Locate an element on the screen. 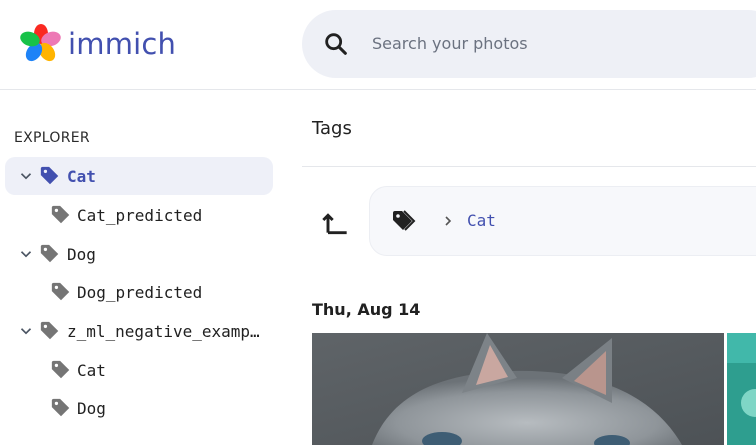 The width and height of the screenshot is (756, 445). date-group-heading: Thu, Aug 14 is located at coordinates (366, 309).